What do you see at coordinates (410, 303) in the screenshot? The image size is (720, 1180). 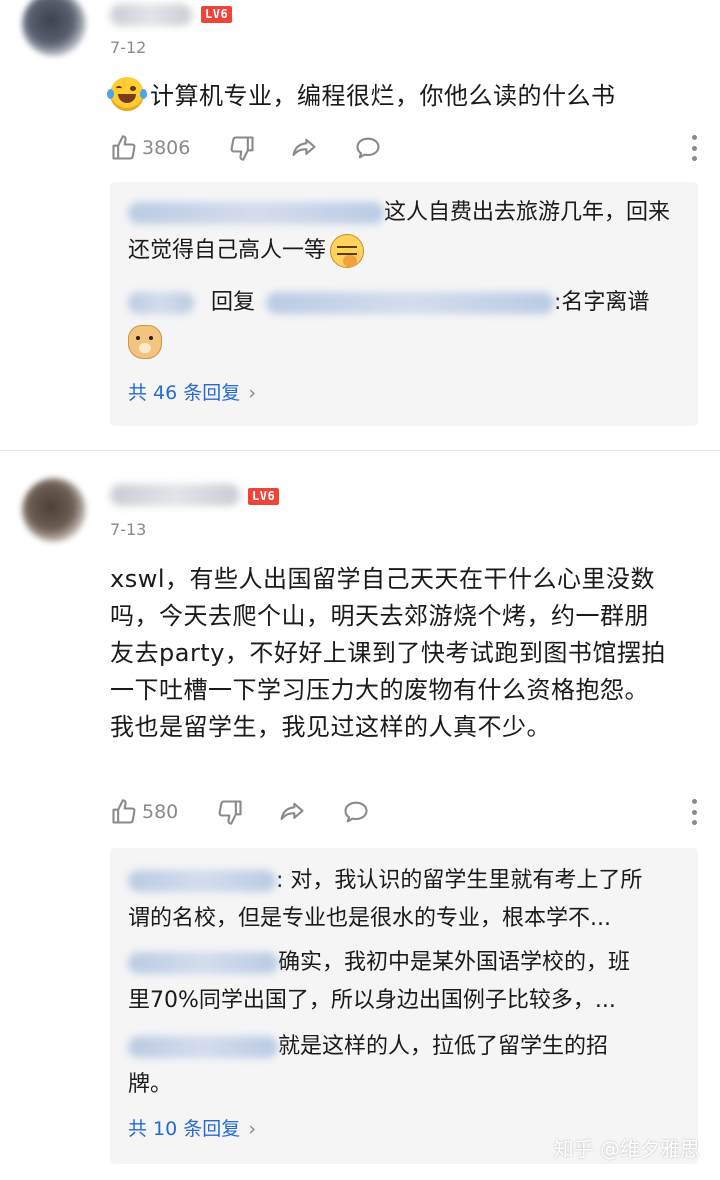 I see `reply-target-blurred` at bounding box center [410, 303].